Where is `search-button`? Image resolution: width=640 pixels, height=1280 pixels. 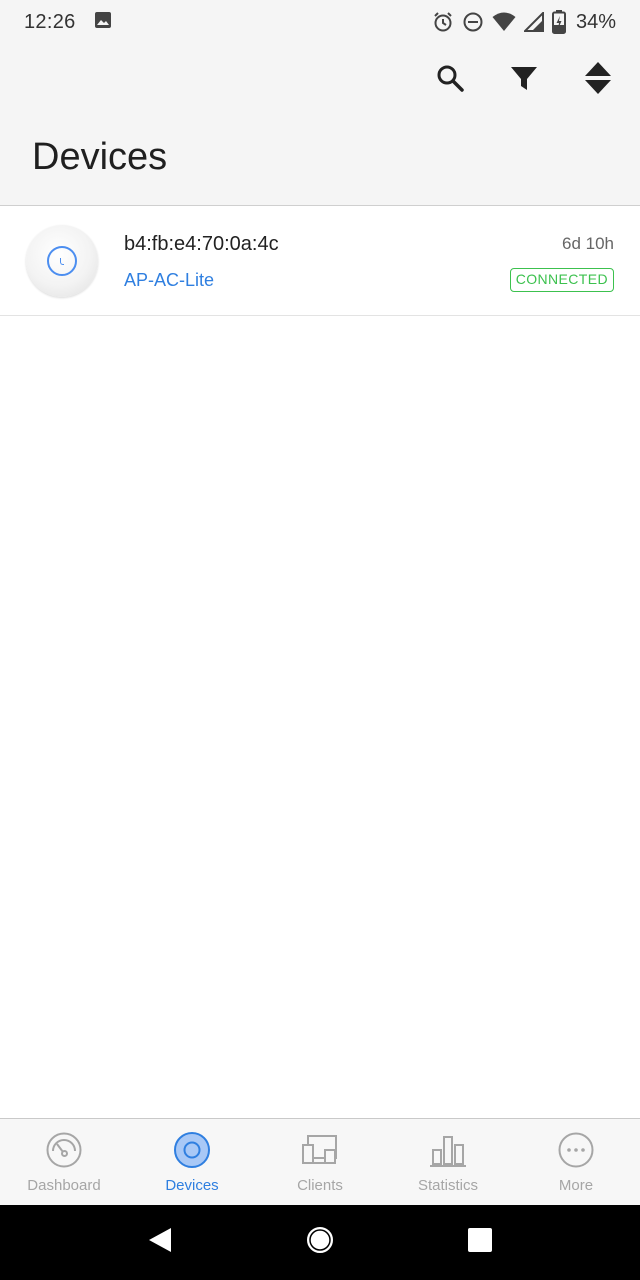
search-button is located at coordinates (450, 80).